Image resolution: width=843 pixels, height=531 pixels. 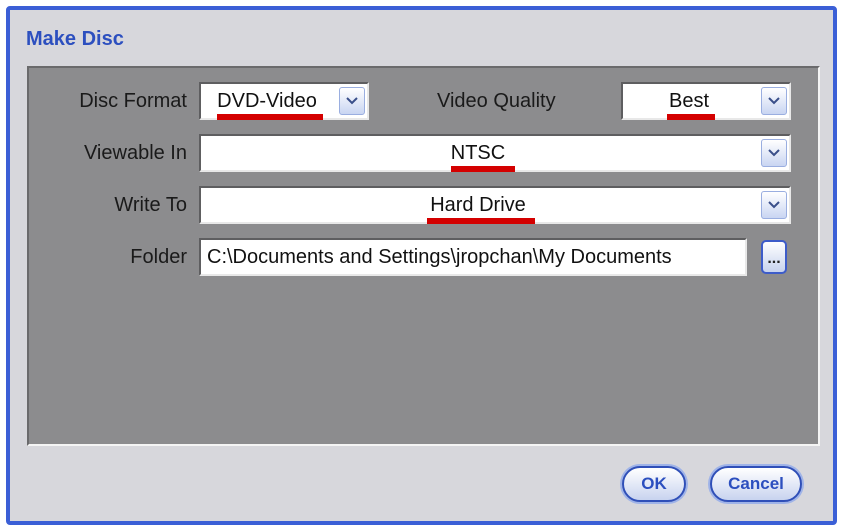 I want to click on dialog-title: Make Disc, so click(x=75, y=39).